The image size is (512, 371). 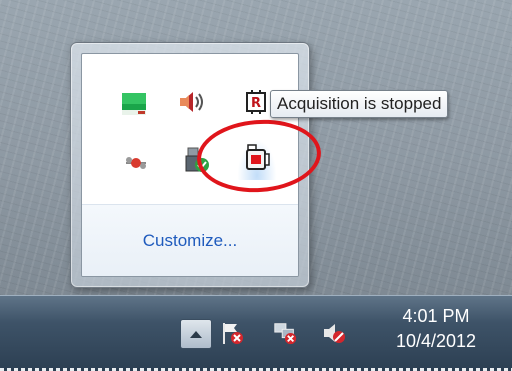 What do you see at coordinates (233, 333) in the screenshot?
I see `action-center-flag-icon` at bounding box center [233, 333].